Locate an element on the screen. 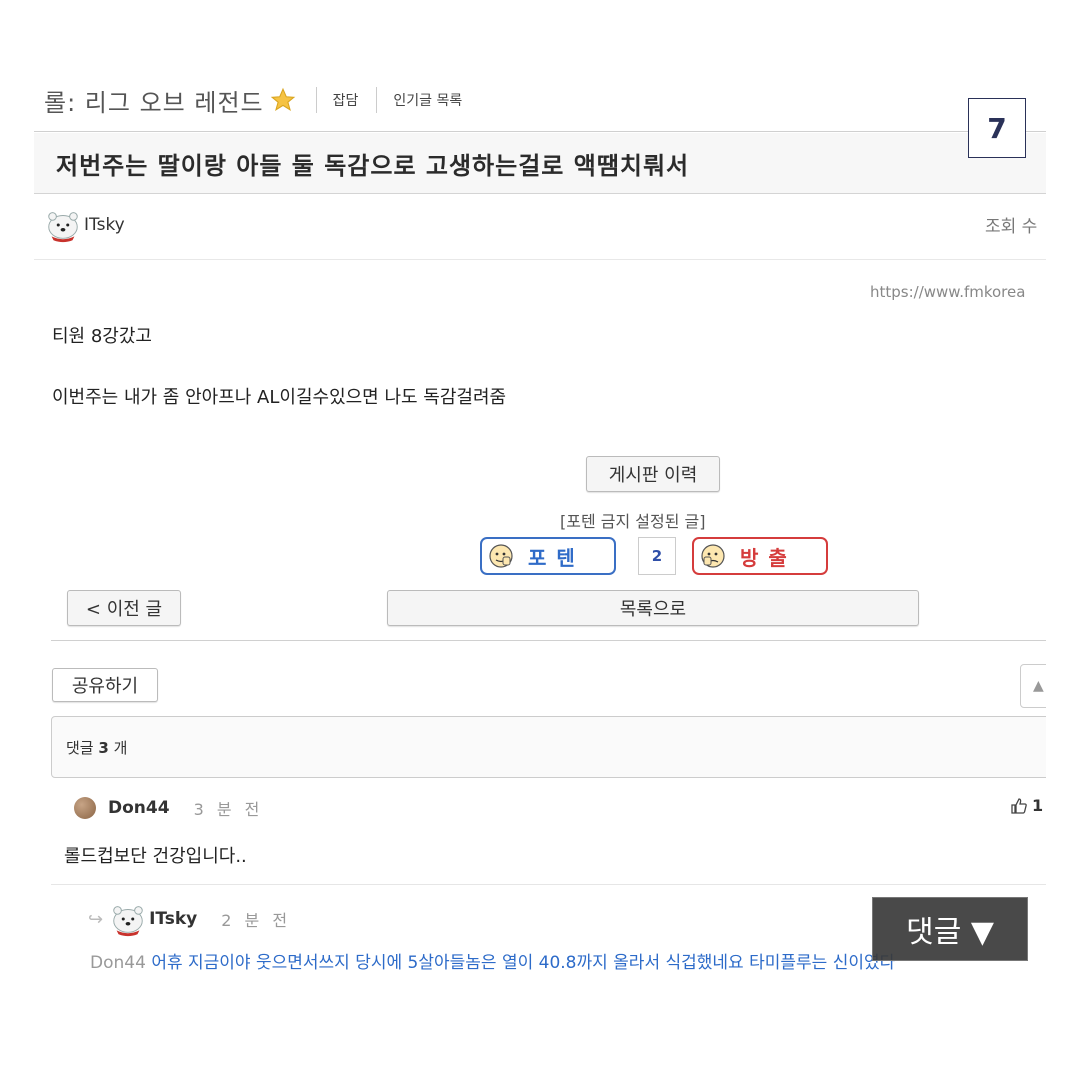 The height and width of the screenshot is (1079, 1080). viewport-edge is located at coordinates (1063, 539).